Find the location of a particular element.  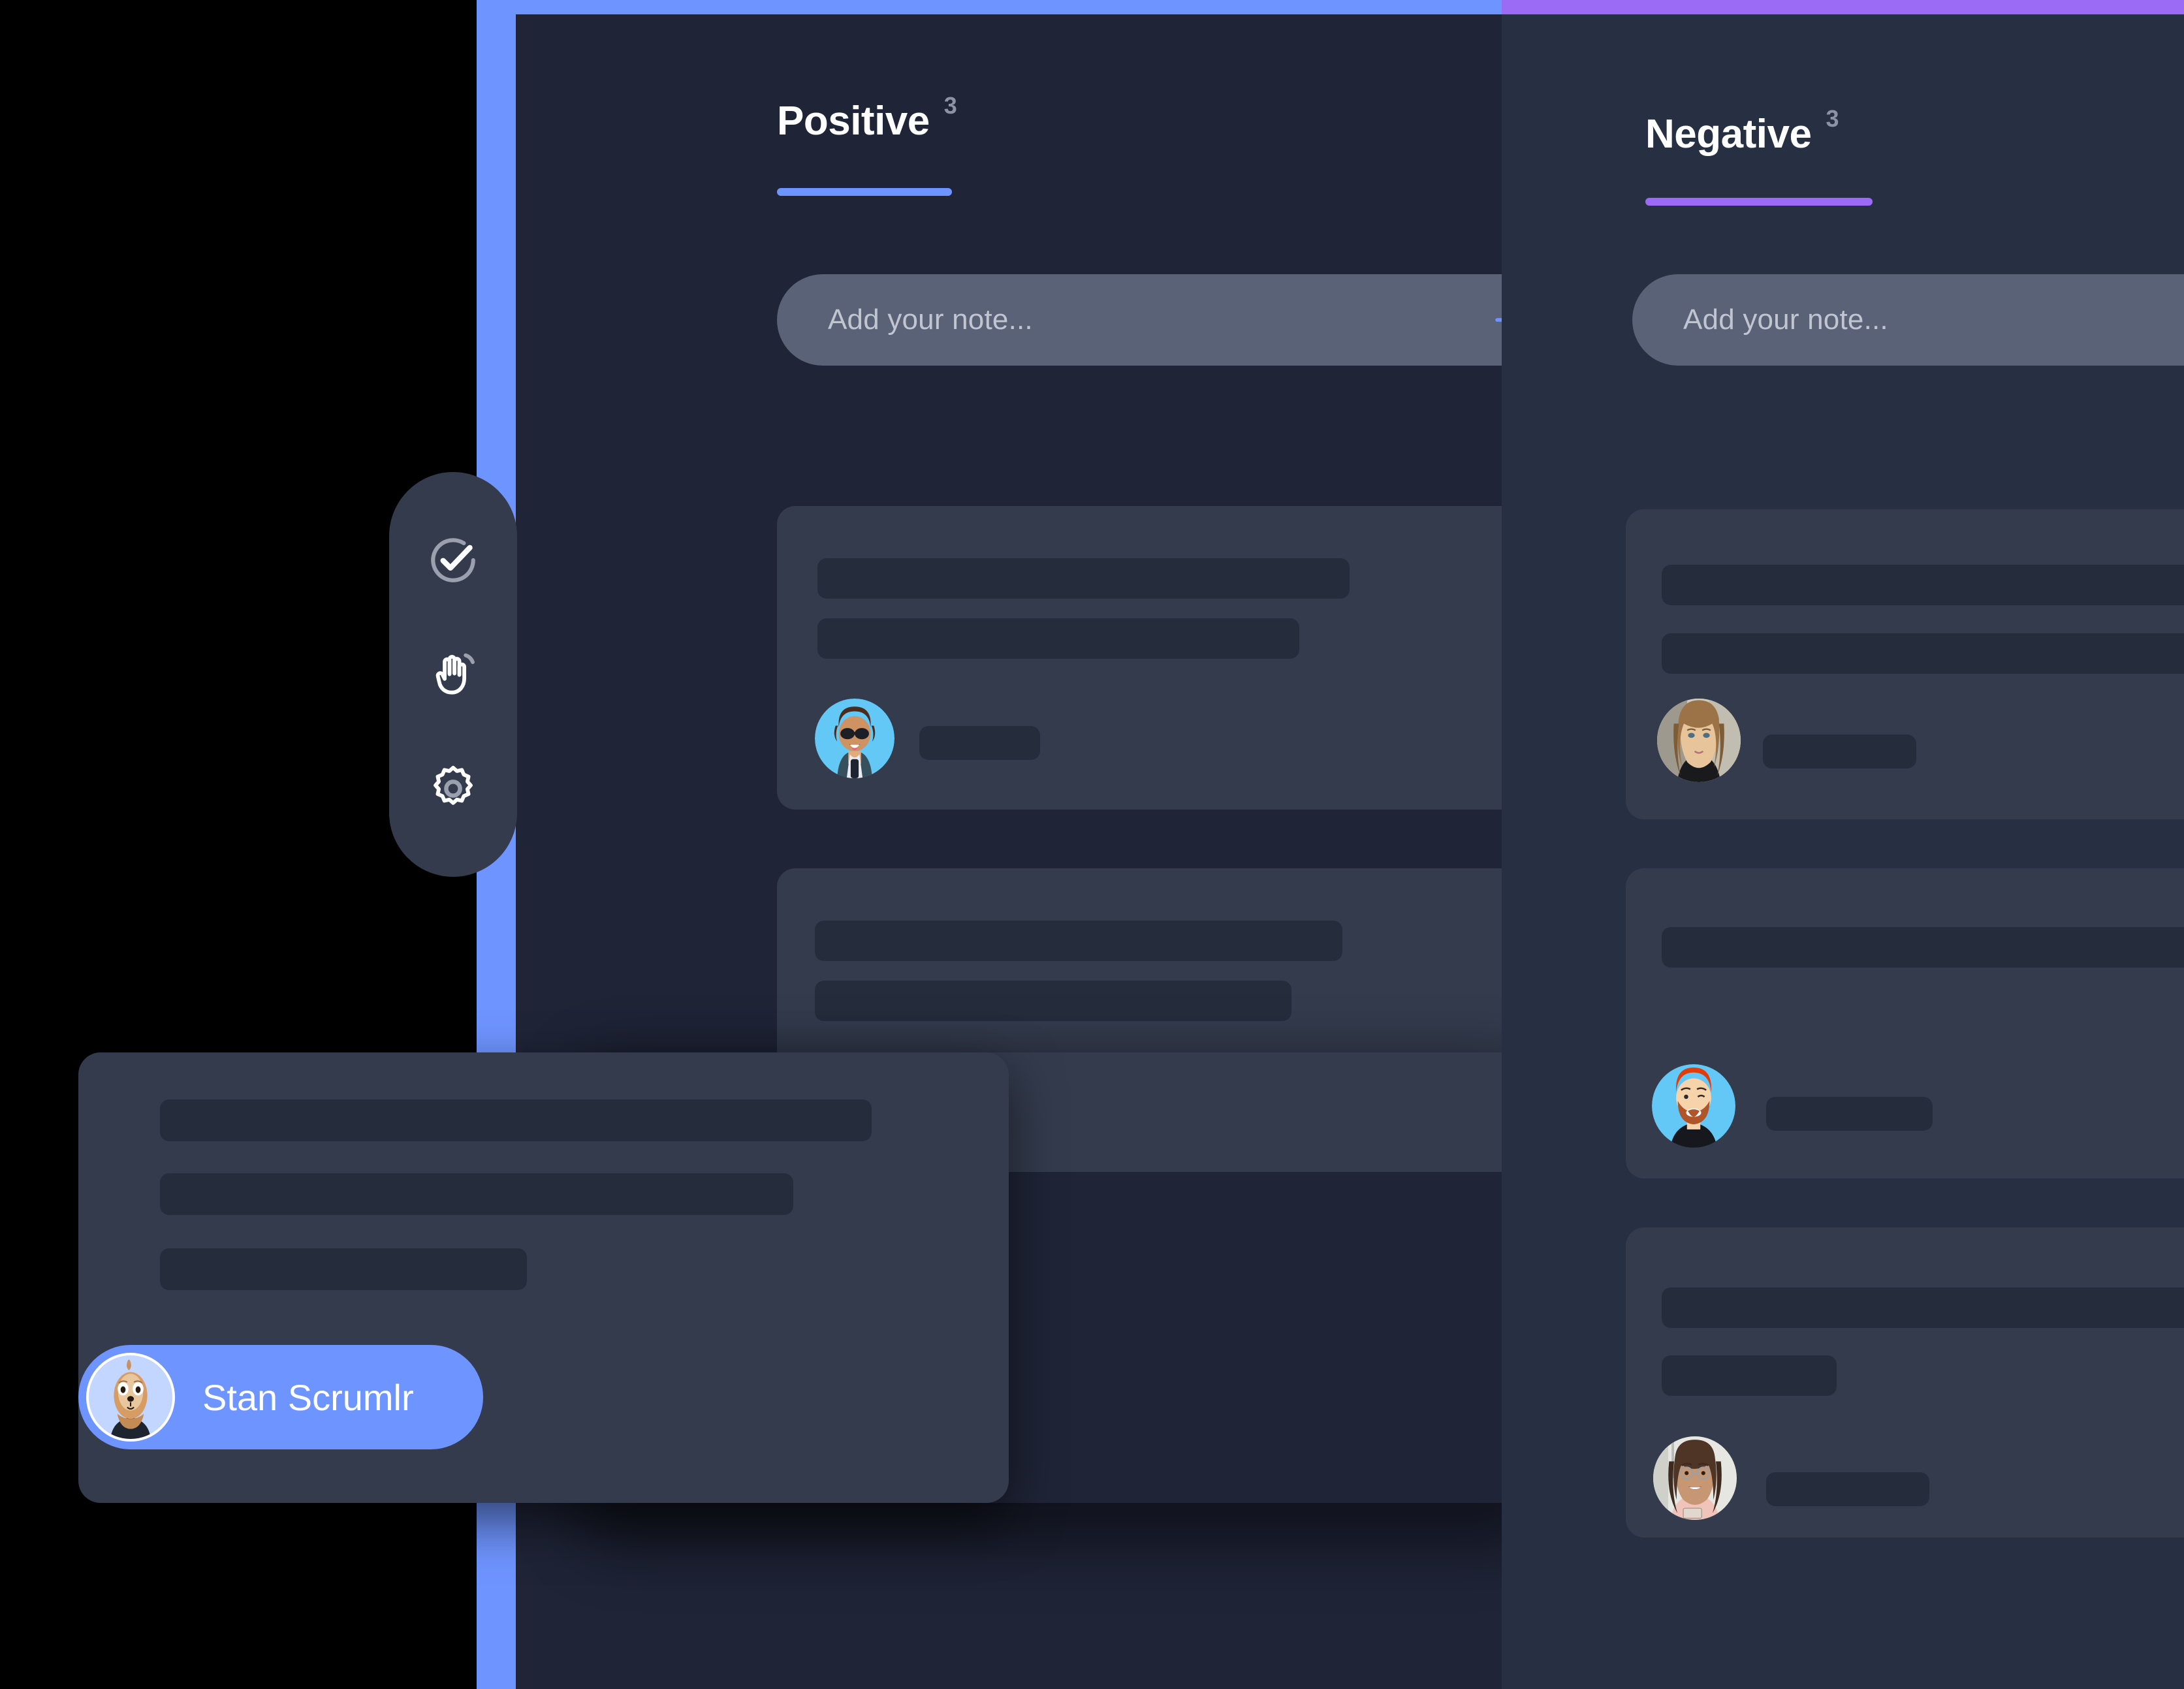

note-author-name: Stan Scrumlr is located at coordinates (308, 1397).